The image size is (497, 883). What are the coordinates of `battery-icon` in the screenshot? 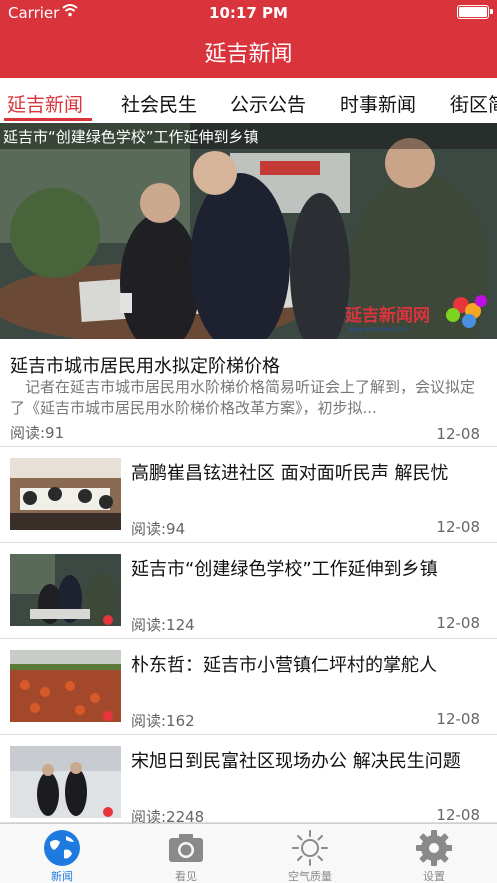 It's located at (475, 12).